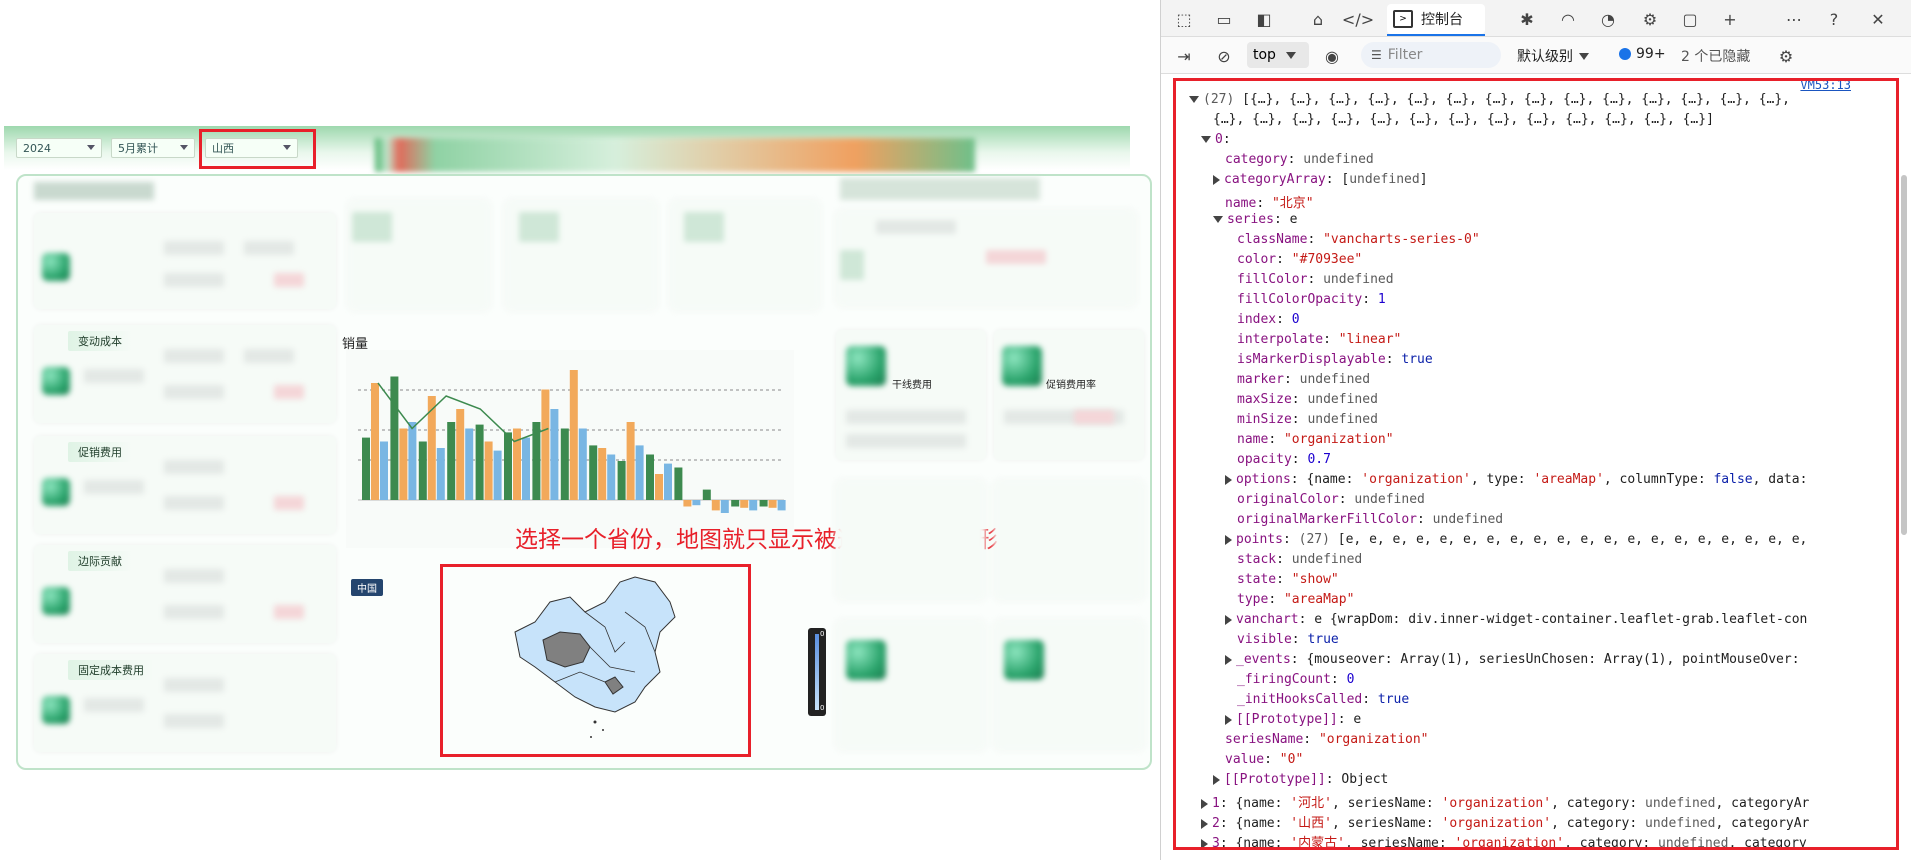 The height and width of the screenshot is (860, 1911). What do you see at coordinates (59, 148) in the screenshot?
I see `year-dropdown: 2024` at bounding box center [59, 148].